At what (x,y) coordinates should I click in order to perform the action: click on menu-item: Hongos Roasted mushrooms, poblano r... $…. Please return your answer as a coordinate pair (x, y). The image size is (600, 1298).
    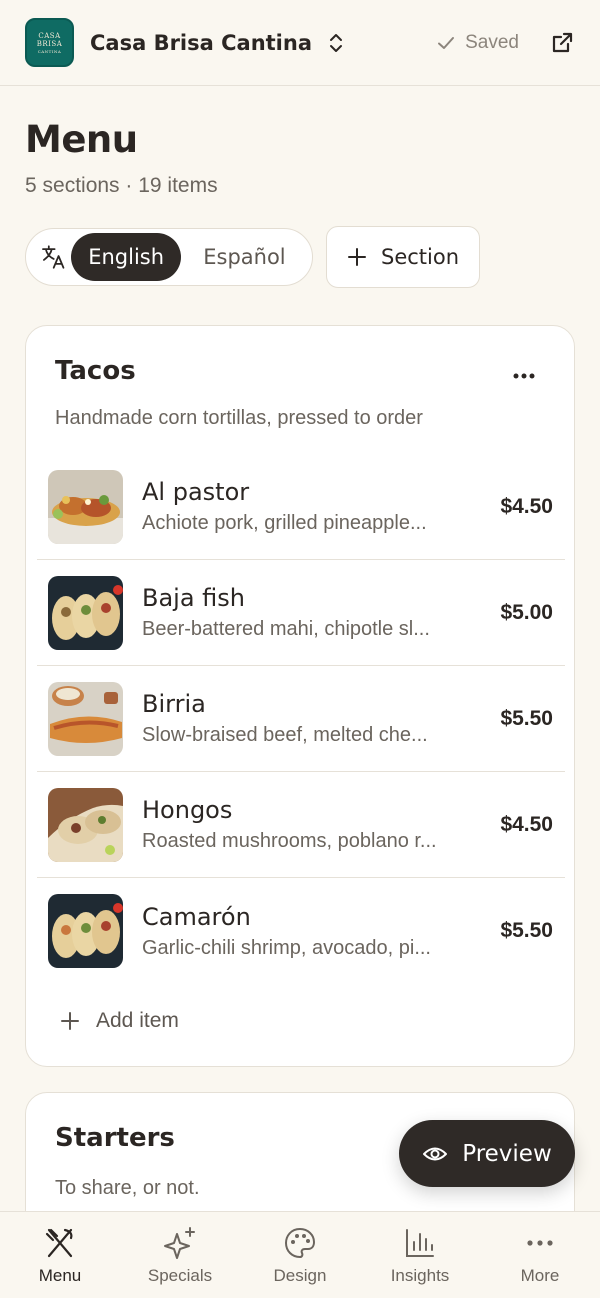
    Looking at the image, I should click on (301, 825).